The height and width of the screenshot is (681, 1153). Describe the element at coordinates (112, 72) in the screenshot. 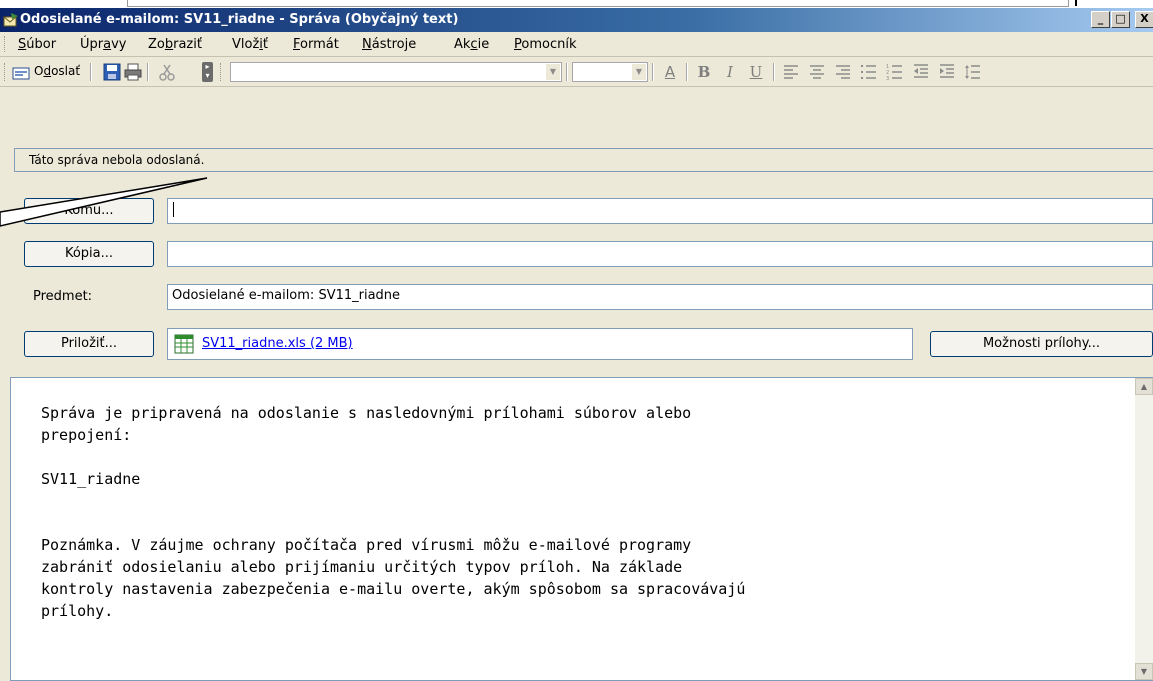

I see `save-icon` at that location.